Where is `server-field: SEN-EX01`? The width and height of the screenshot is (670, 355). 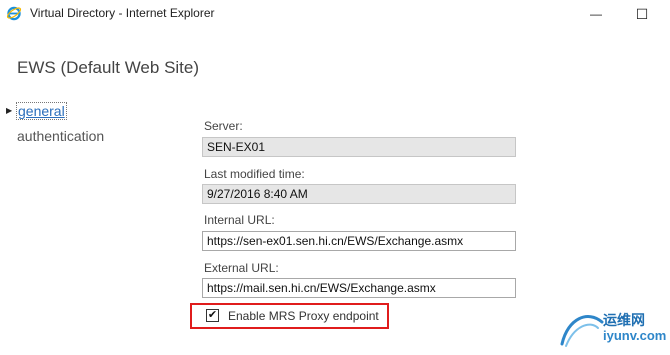
server-field: SEN-EX01 is located at coordinates (359, 147).